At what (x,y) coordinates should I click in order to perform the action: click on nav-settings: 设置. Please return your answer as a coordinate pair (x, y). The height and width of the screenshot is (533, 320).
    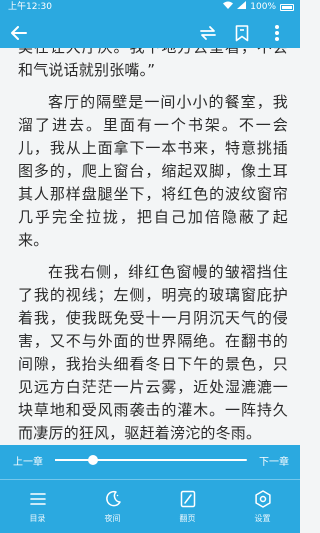
    Looking at the image, I should click on (262, 508).